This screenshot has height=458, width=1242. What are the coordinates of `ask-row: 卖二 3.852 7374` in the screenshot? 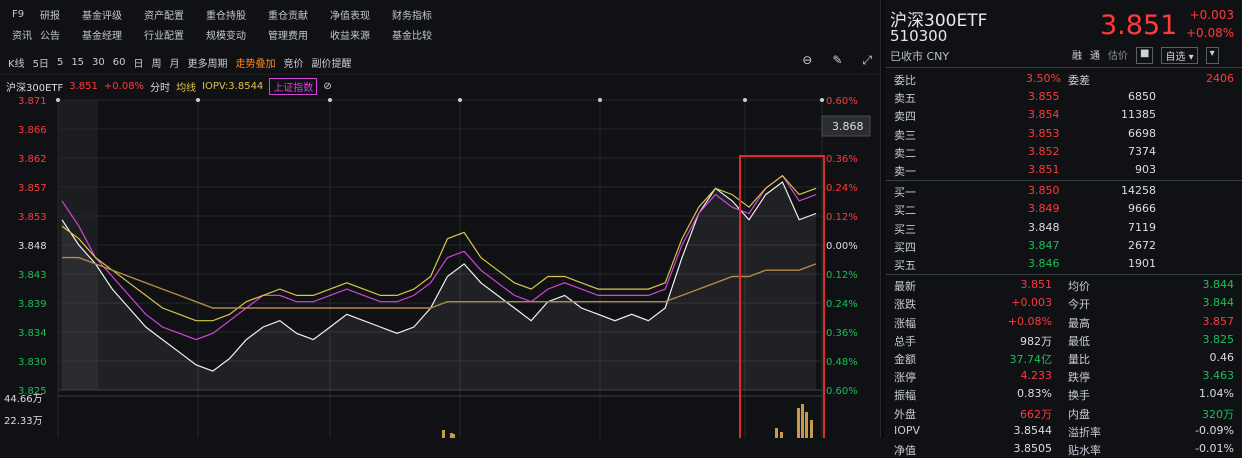 It's located at (1064, 152).